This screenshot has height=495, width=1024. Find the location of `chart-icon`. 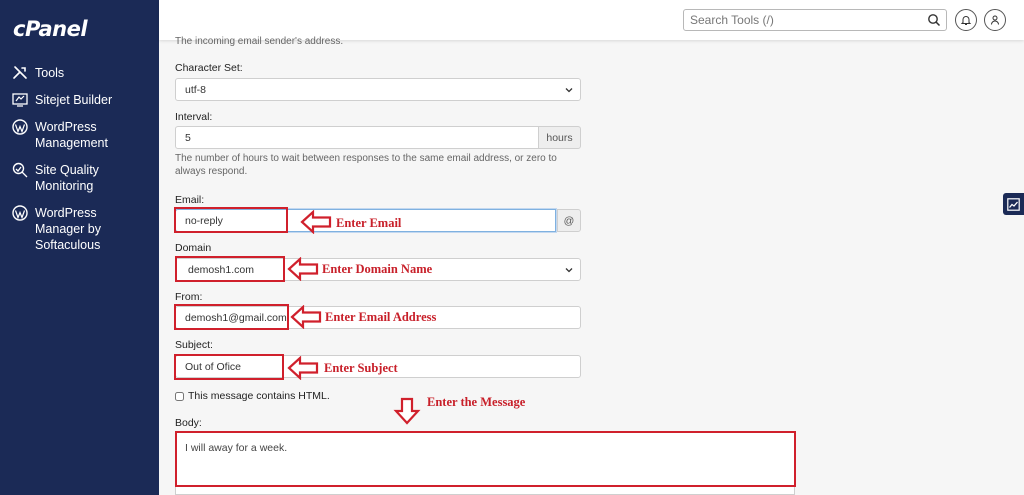

chart-icon is located at coordinates (1013, 204).